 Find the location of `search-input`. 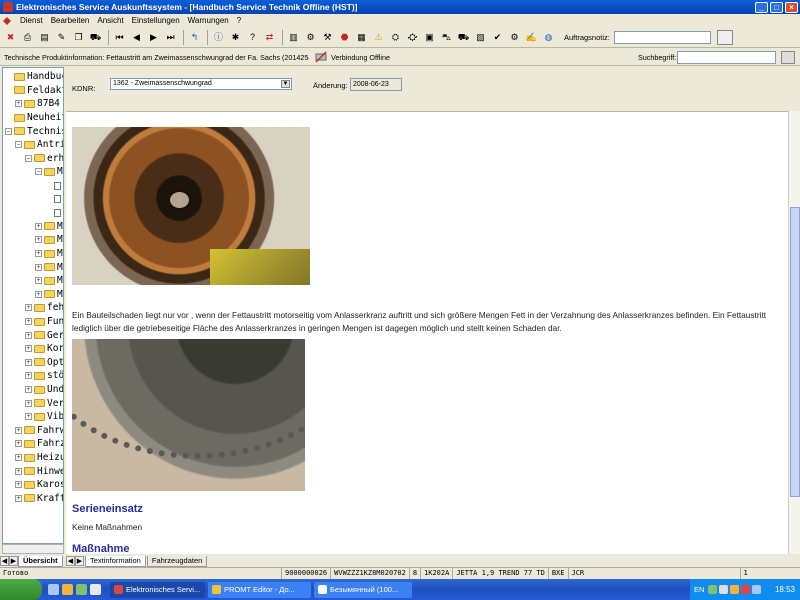

search-input is located at coordinates (726, 57).